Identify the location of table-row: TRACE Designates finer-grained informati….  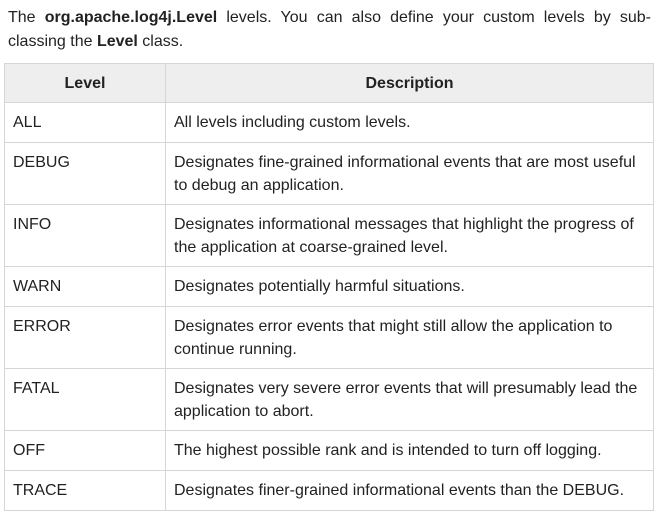
(329, 490).